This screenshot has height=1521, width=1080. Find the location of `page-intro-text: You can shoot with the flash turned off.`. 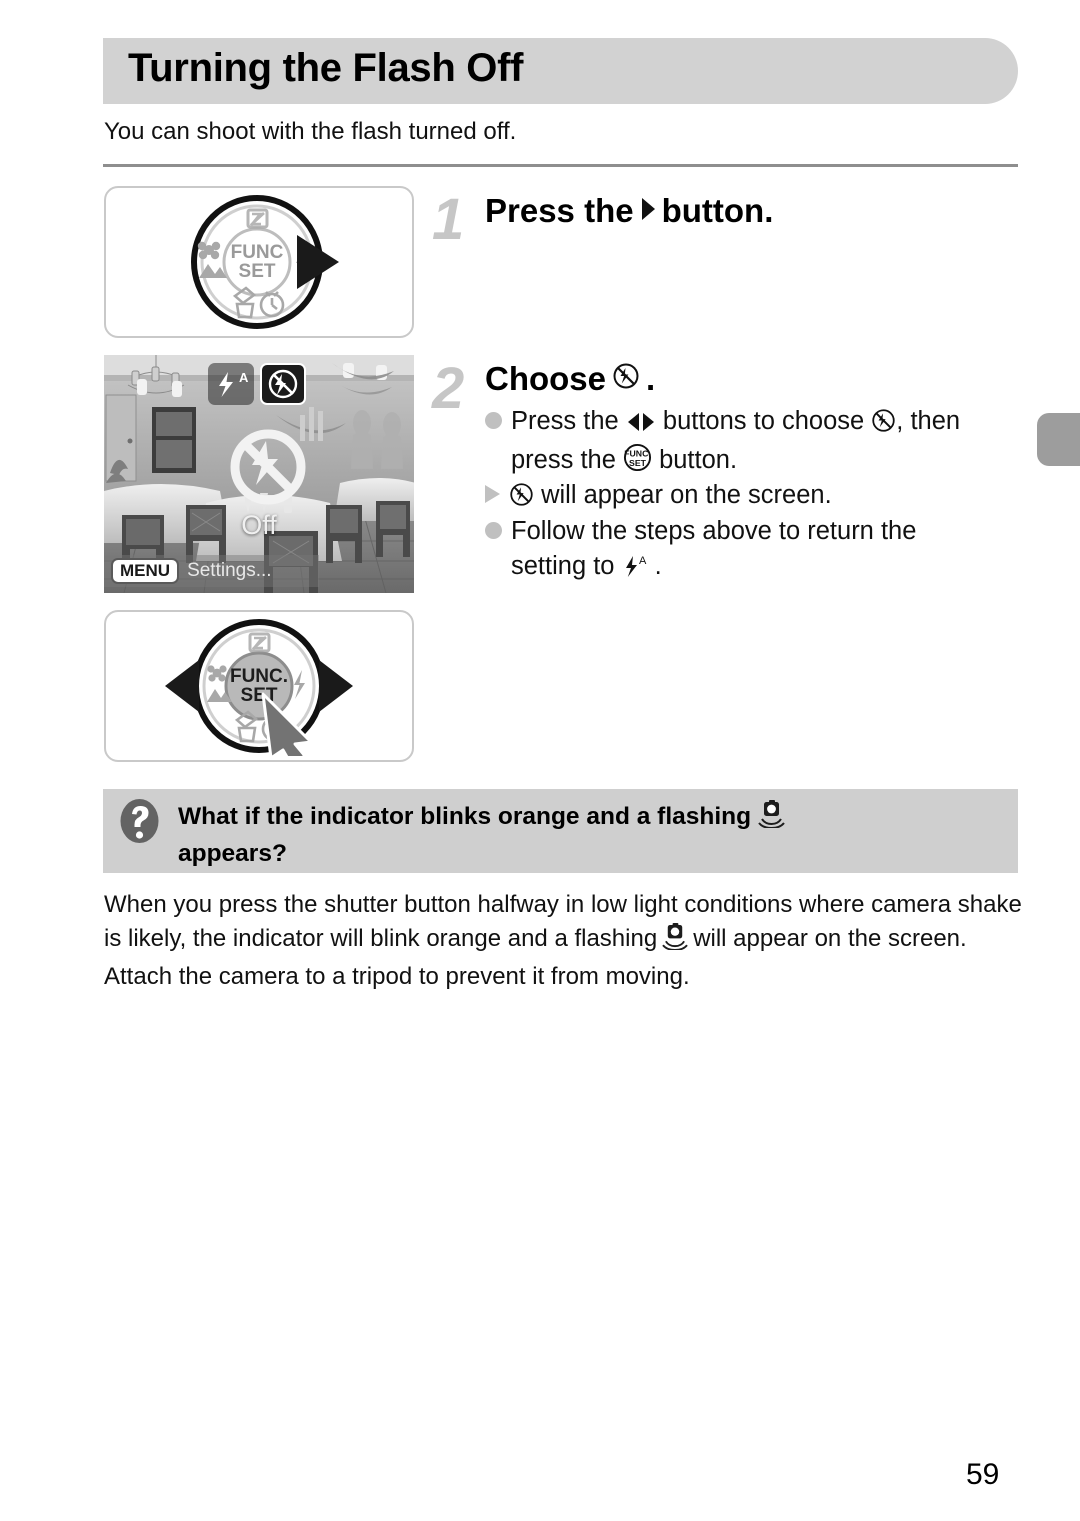

page-intro-text: You can shoot with the flash turned off. is located at coordinates (310, 131).